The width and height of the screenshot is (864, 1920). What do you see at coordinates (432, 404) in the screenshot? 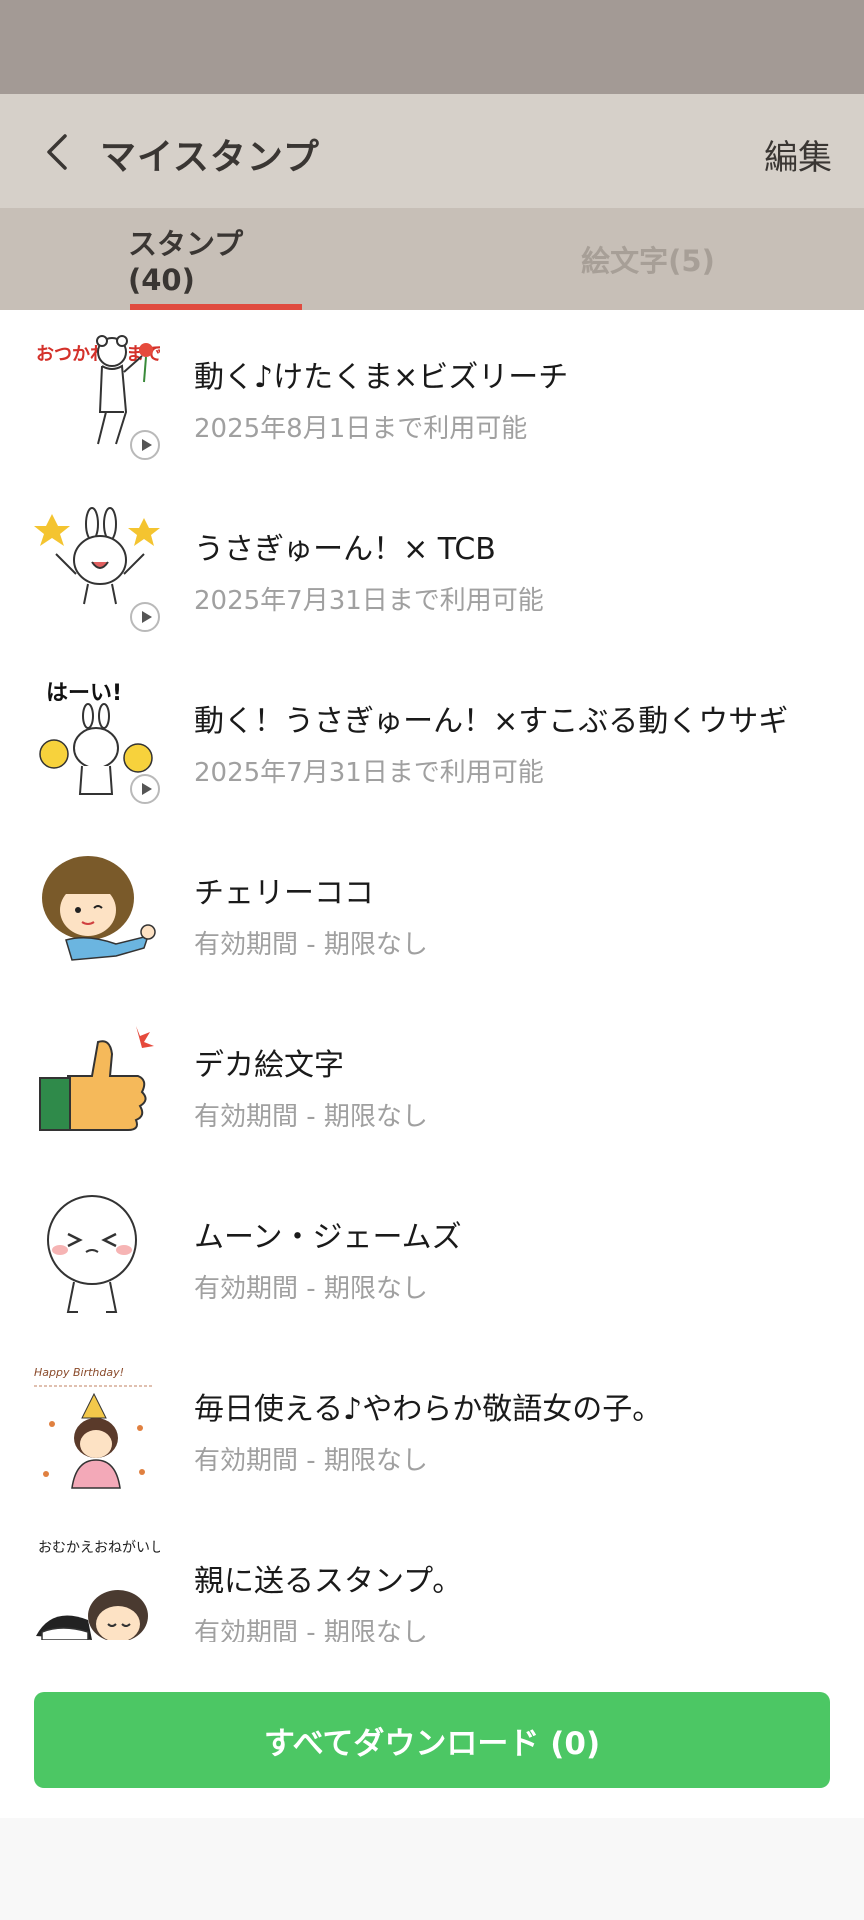
I see `list-item: おつかれさまです 動く♪けたくま×ビズリーチ 2025年8月1日まで利用可能` at bounding box center [432, 404].